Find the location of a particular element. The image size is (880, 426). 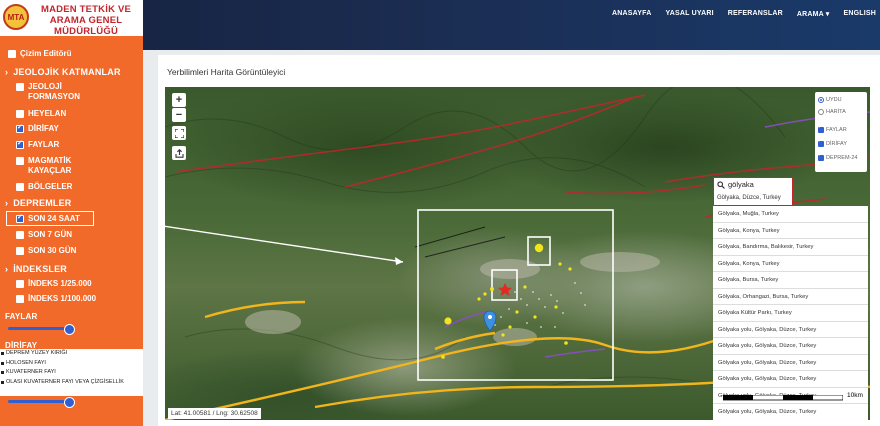

layer-magmatic-rocks: MAGMATİK KAYAÇLAR is located at coordinates (52, 166).